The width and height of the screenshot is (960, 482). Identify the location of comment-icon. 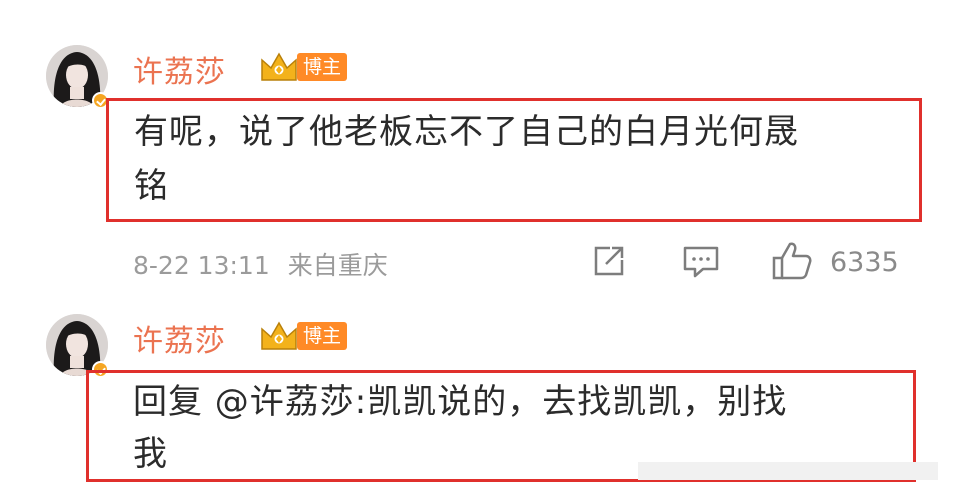
(701, 261).